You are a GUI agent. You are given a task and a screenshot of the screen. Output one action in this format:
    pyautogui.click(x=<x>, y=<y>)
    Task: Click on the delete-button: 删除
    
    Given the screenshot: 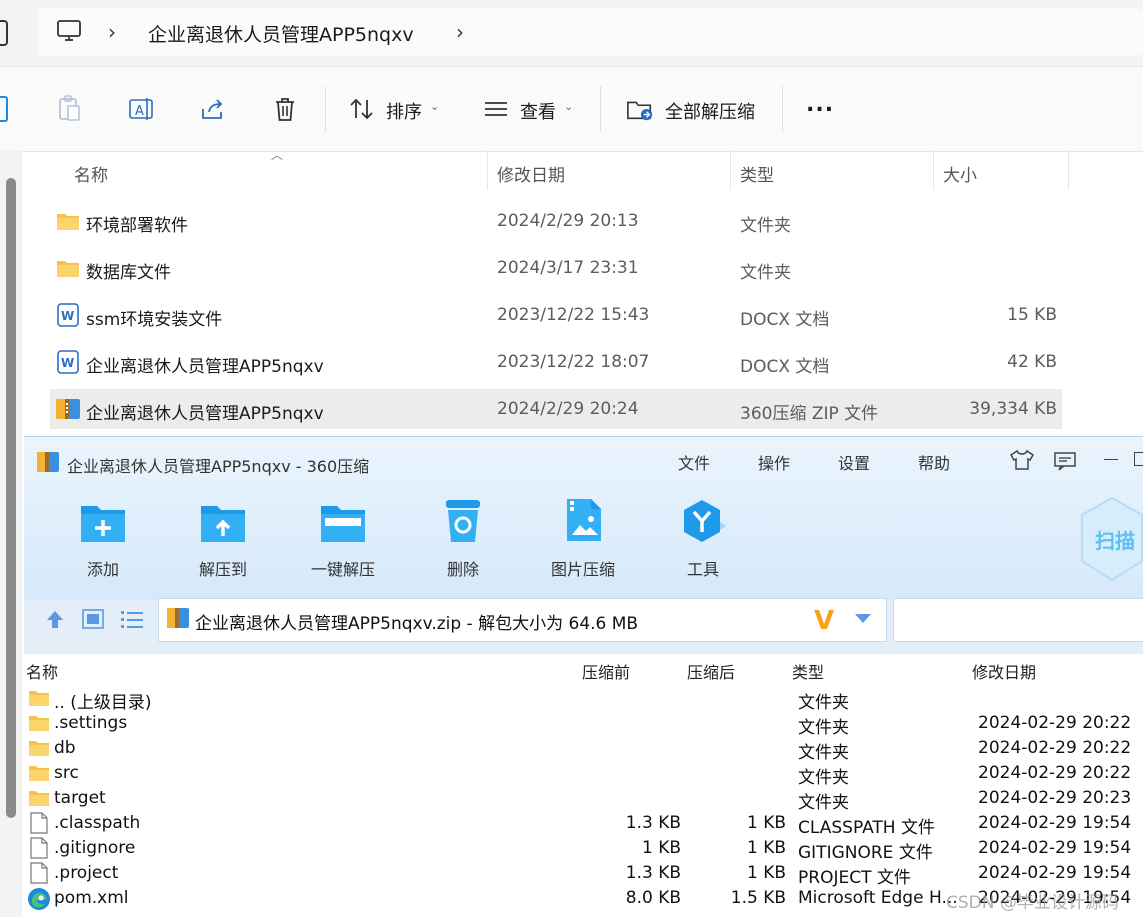 What is the action you would take?
    pyautogui.click(x=463, y=568)
    